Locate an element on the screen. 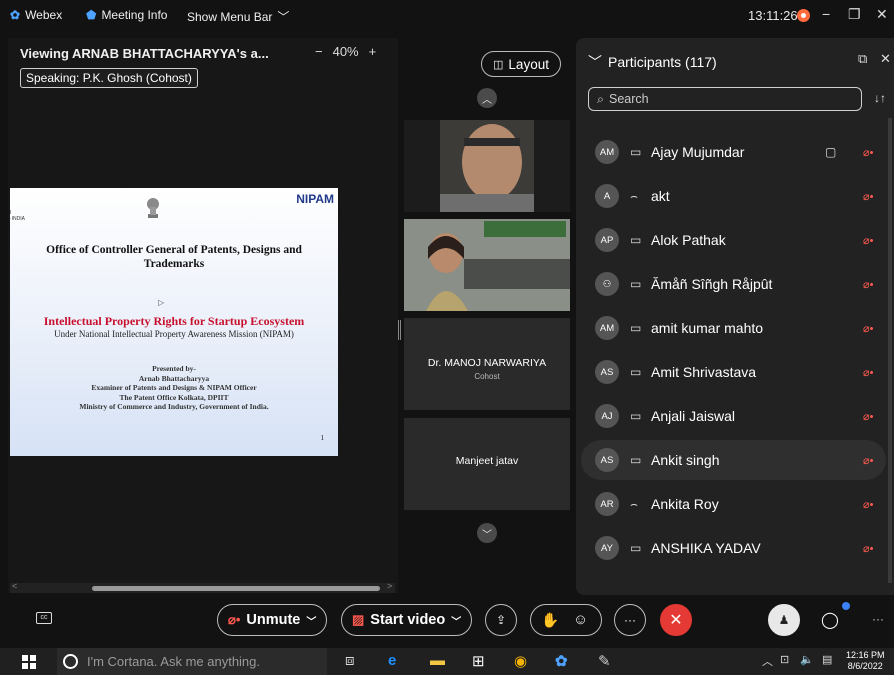  video-tile: Dr. MANOJ NARWARIYA Cohost is located at coordinates (487, 364).